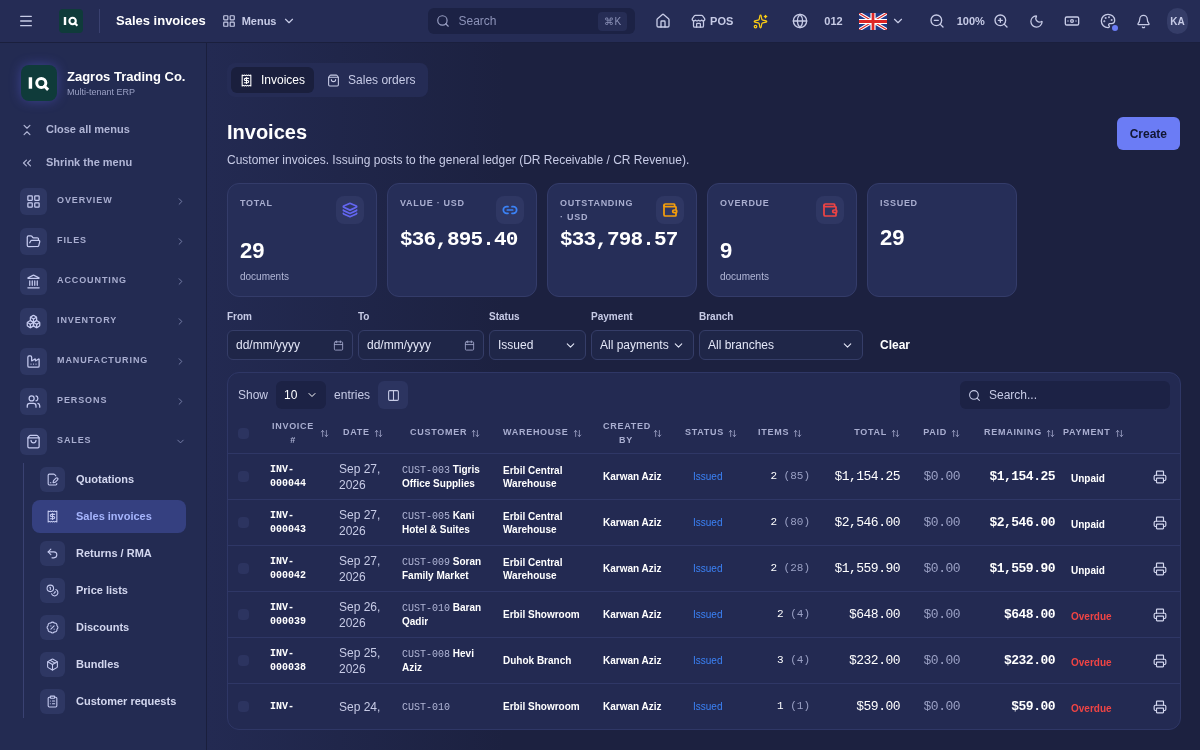 This screenshot has height=750, width=1200. Describe the element at coordinates (717, 317) in the screenshot. I see `filter-label: Branch` at that location.